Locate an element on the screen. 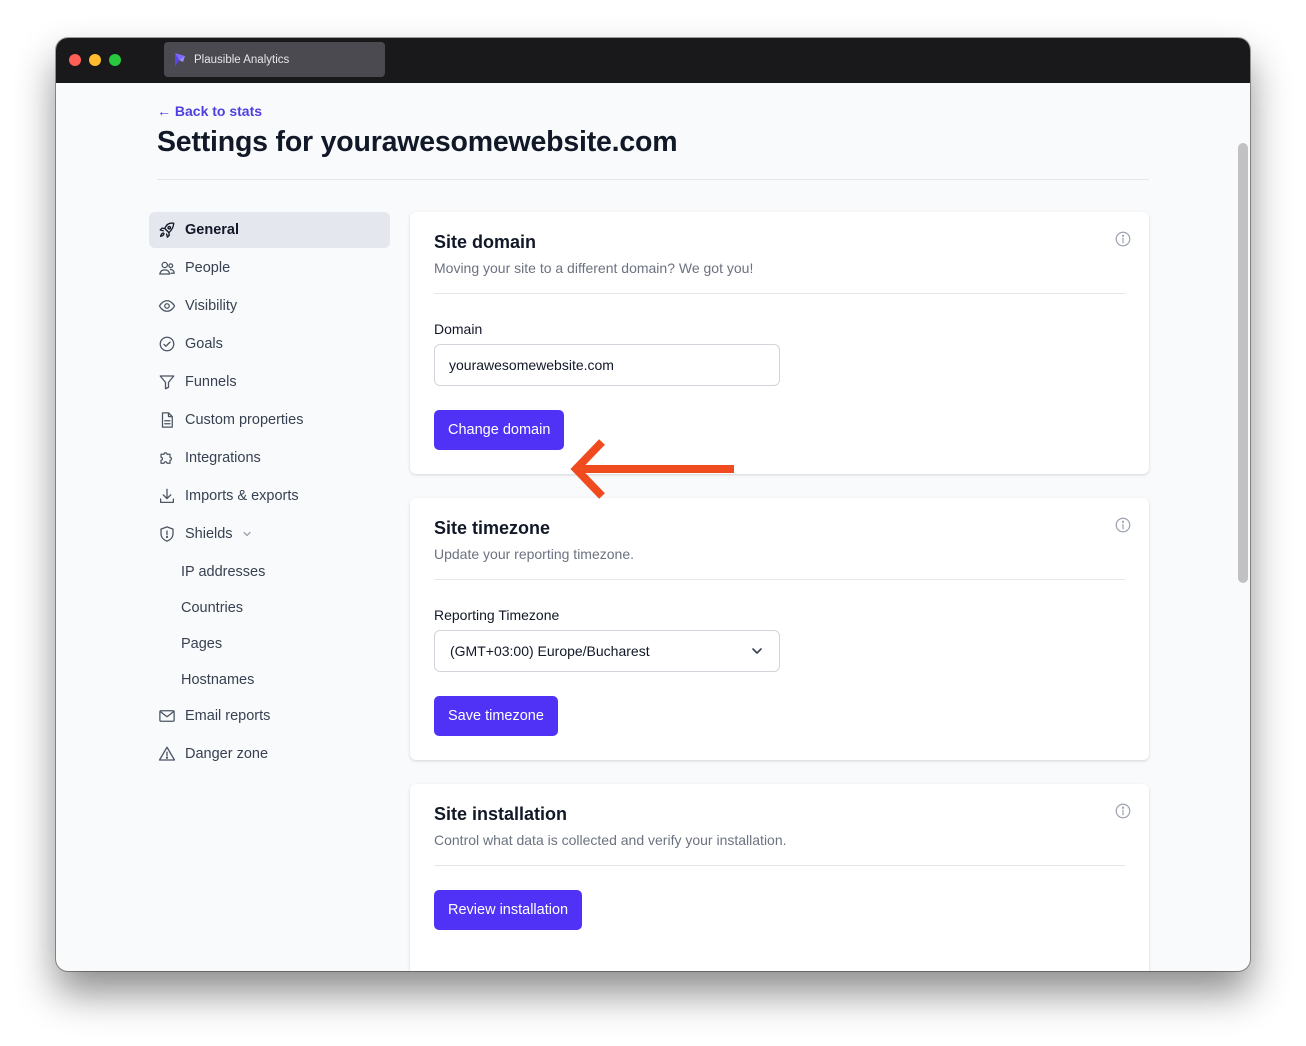 Image resolution: width=1306 pixels, height=1046 pixels. change-domain-button: Change domain is located at coordinates (499, 430).